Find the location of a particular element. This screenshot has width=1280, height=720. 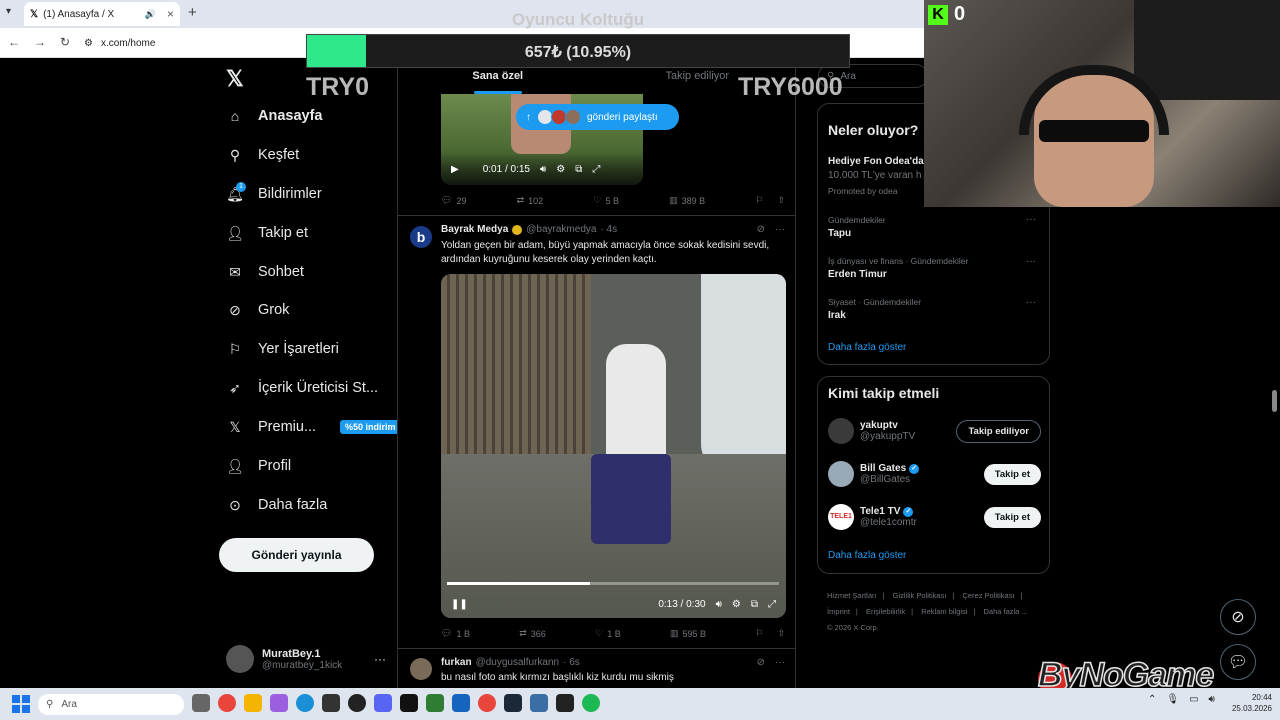

steam-icon is located at coordinates (513, 703).